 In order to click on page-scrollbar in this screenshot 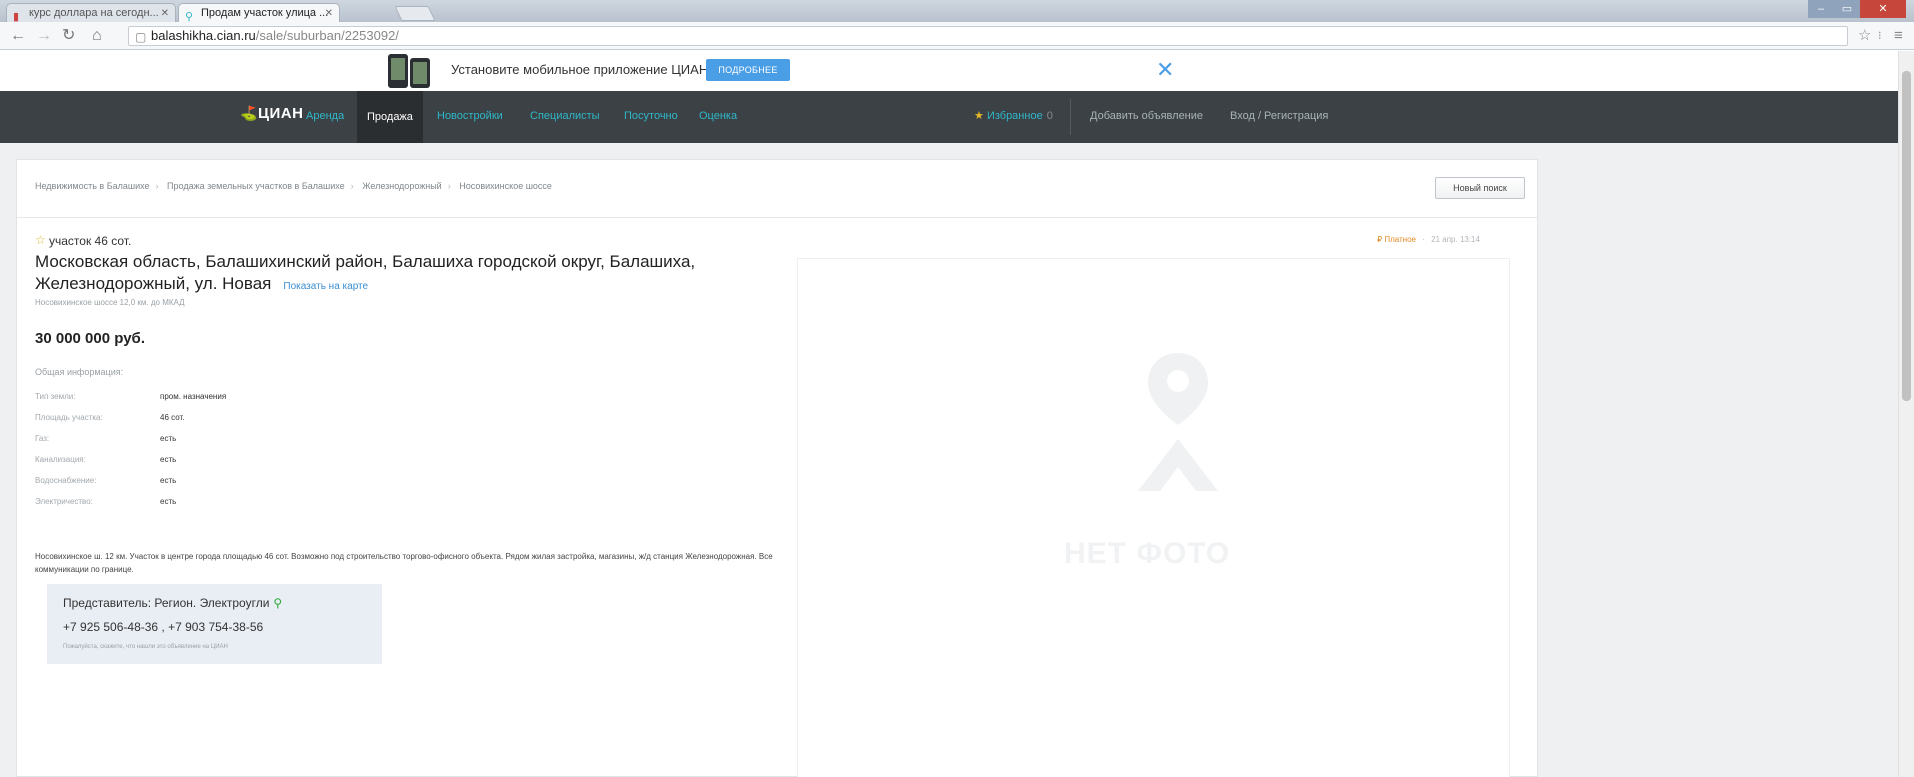, I will do `click(1906, 414)`.